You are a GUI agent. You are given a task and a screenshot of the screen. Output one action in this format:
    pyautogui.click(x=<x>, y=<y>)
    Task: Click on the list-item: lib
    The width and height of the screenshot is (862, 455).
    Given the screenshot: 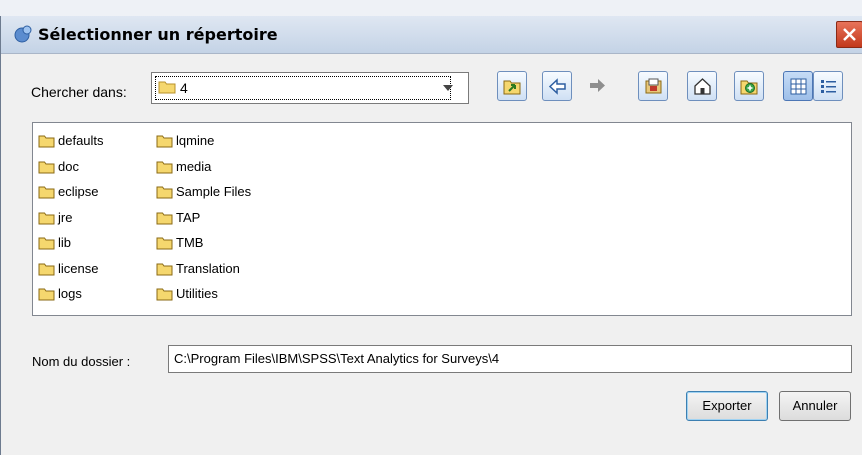 What is the action you would take?
    pyautogui.click(x=71, y=248)
    